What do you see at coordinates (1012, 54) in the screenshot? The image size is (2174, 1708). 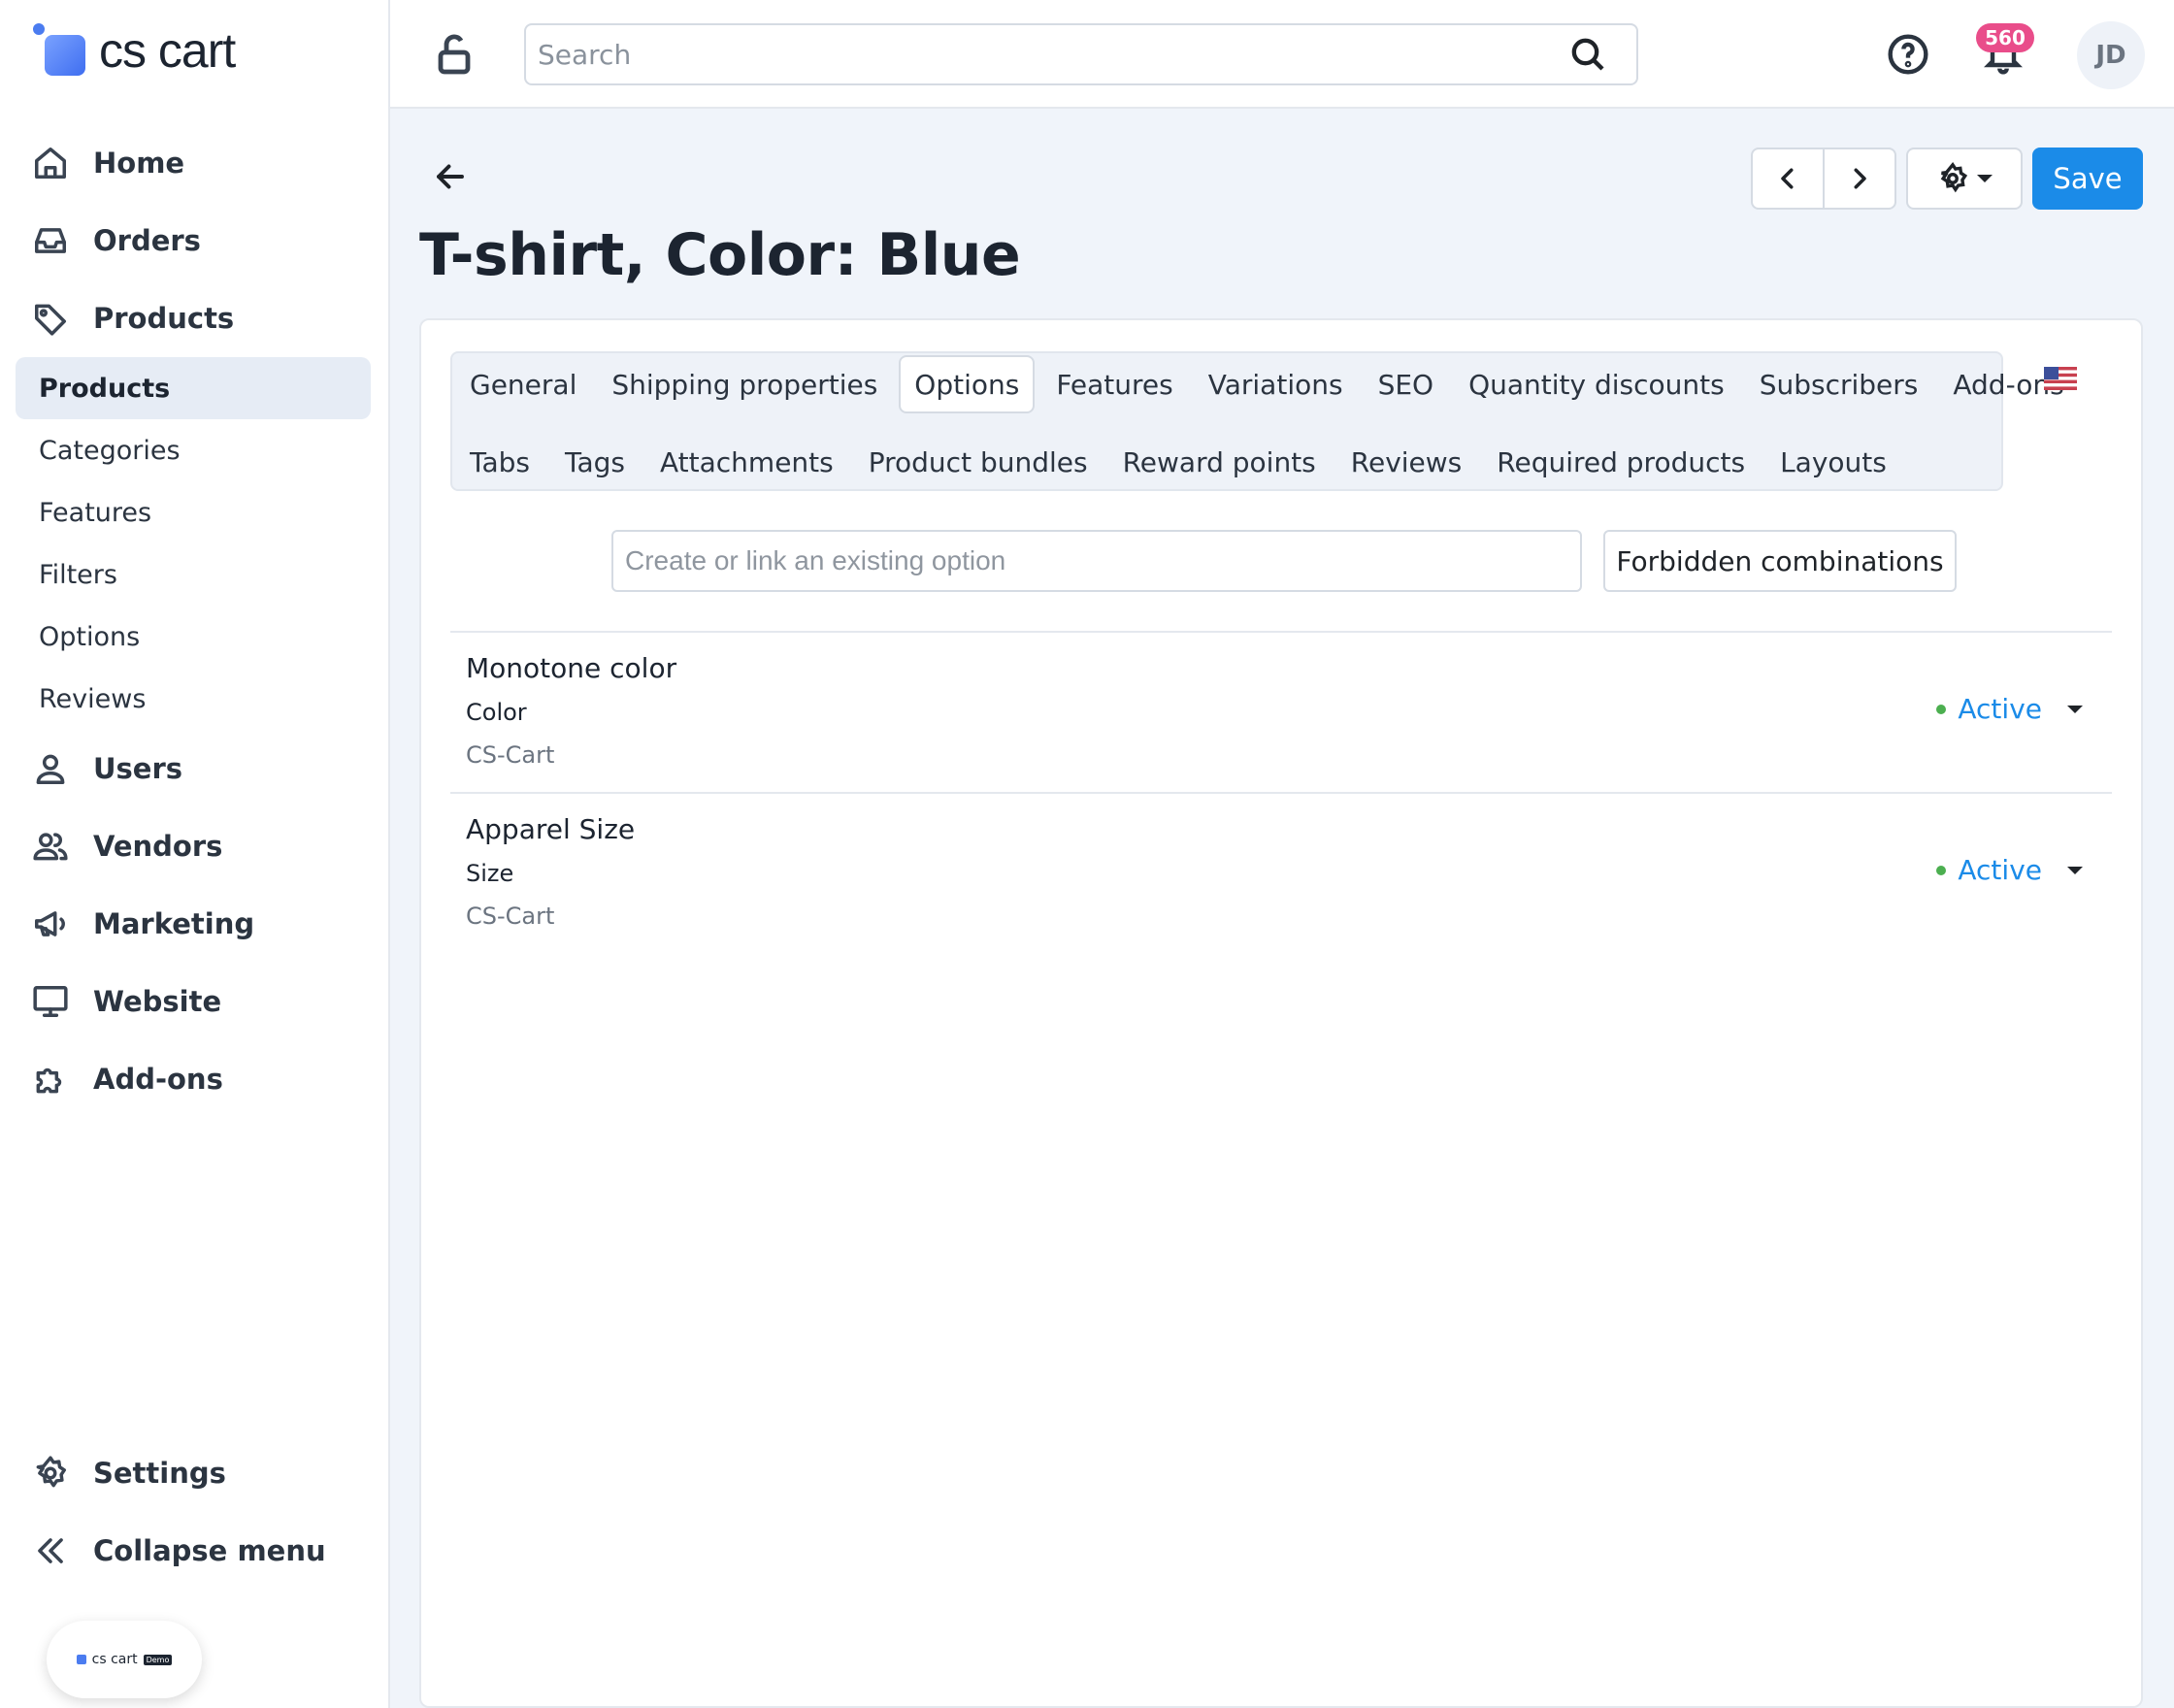 I see `search-input` at bounding box center [1012, 54].